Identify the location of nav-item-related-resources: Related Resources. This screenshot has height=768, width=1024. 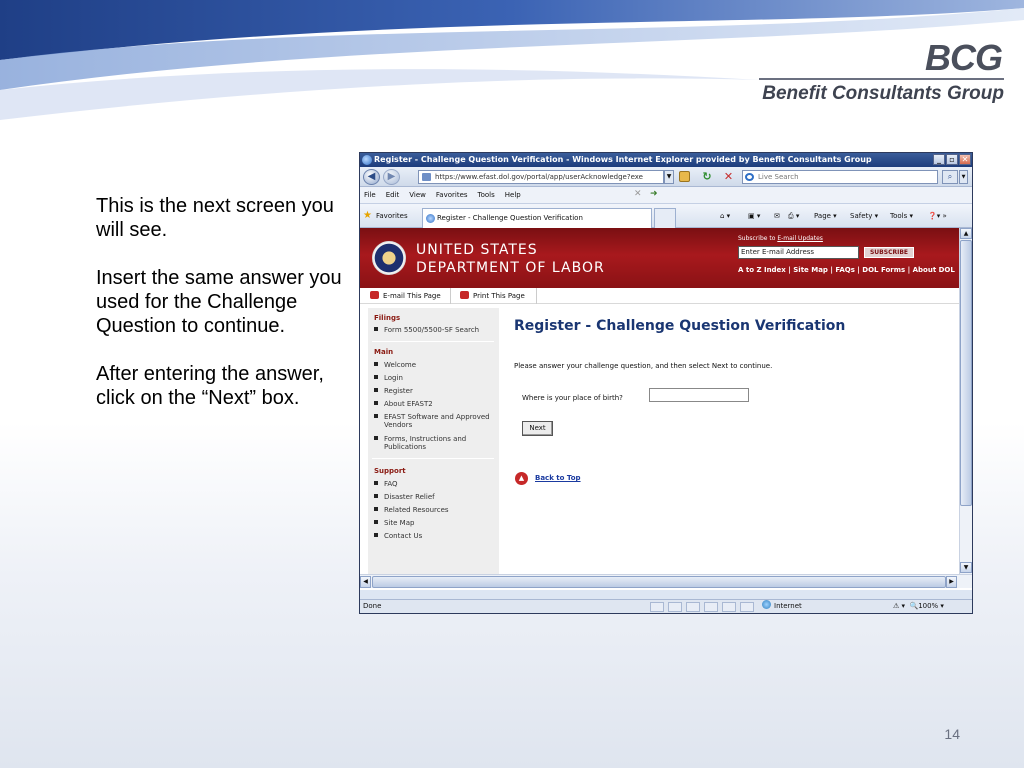
(411, 510).